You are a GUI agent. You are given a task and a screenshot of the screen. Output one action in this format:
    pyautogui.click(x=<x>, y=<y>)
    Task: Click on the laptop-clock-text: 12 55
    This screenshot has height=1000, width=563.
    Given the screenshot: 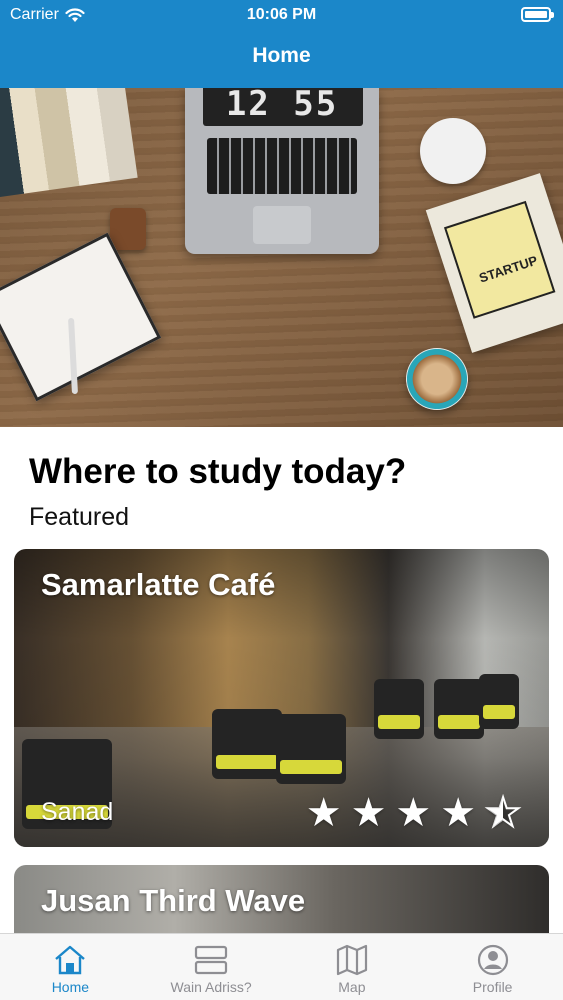 What is the action you would take?
    pyautogui.click(x=282, y=106)
    